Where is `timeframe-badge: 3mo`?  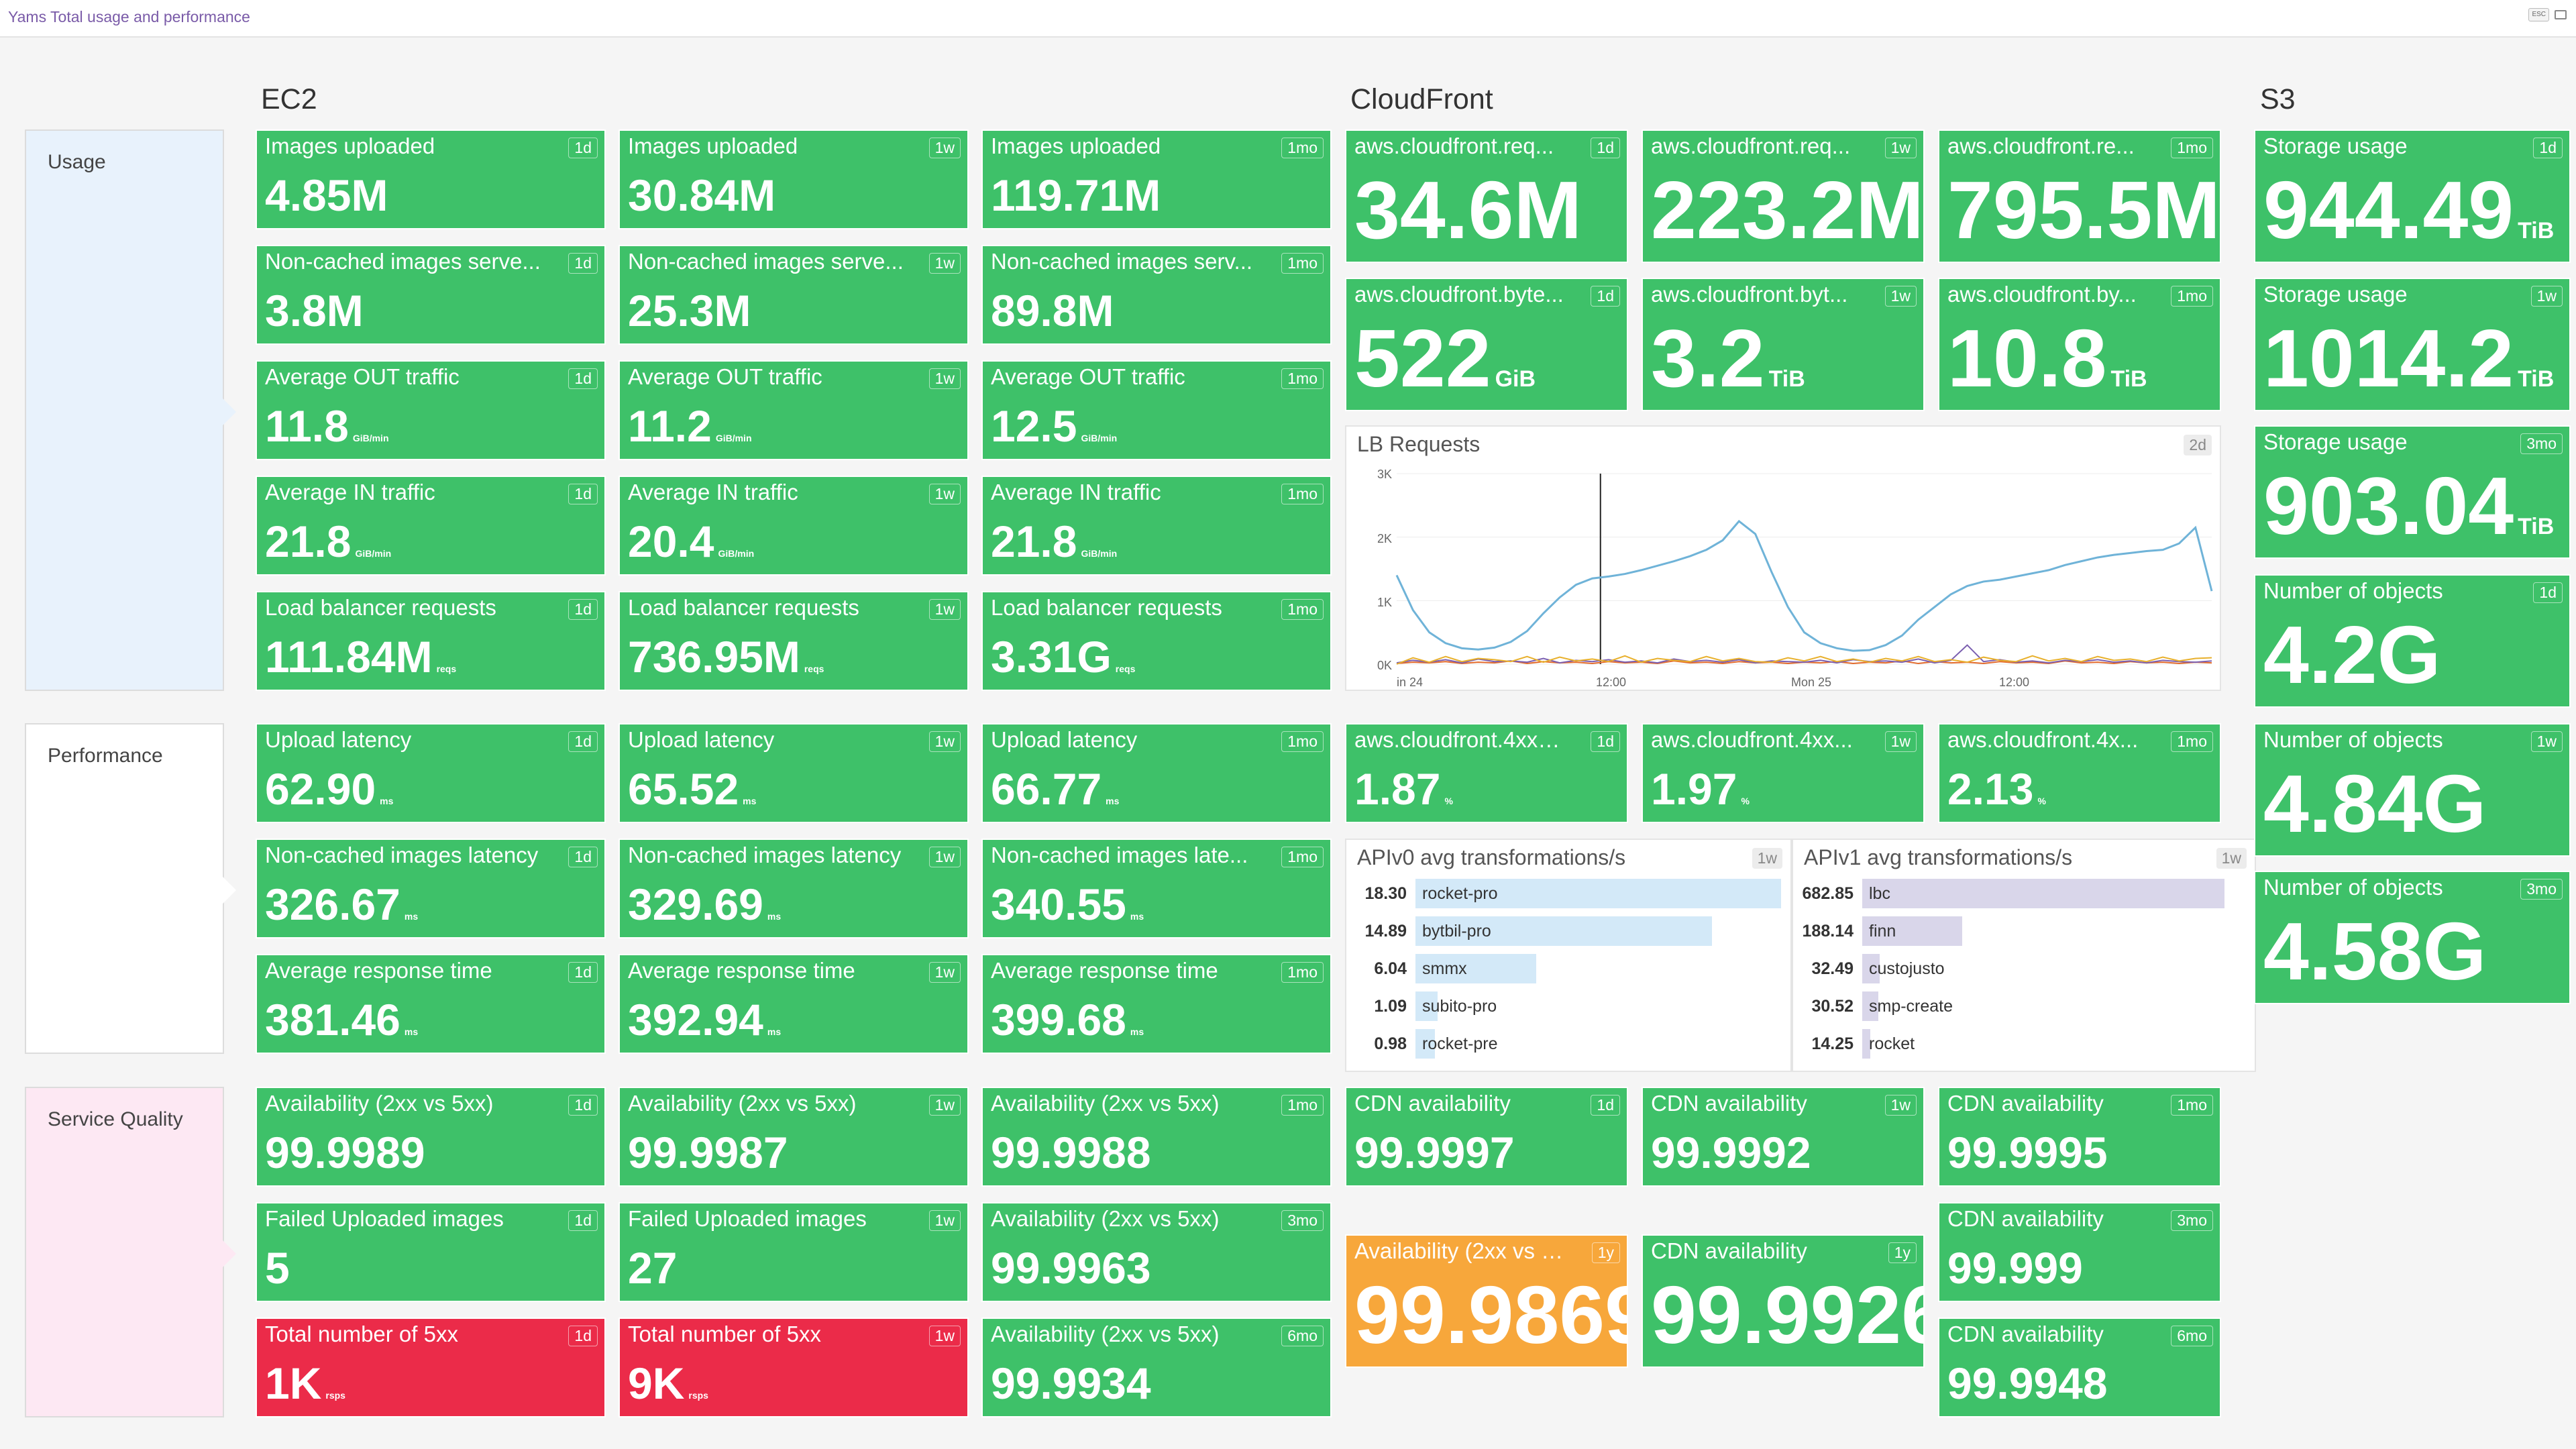
timeframe-badge: 3mo is located at coordinates (2192, 1220).